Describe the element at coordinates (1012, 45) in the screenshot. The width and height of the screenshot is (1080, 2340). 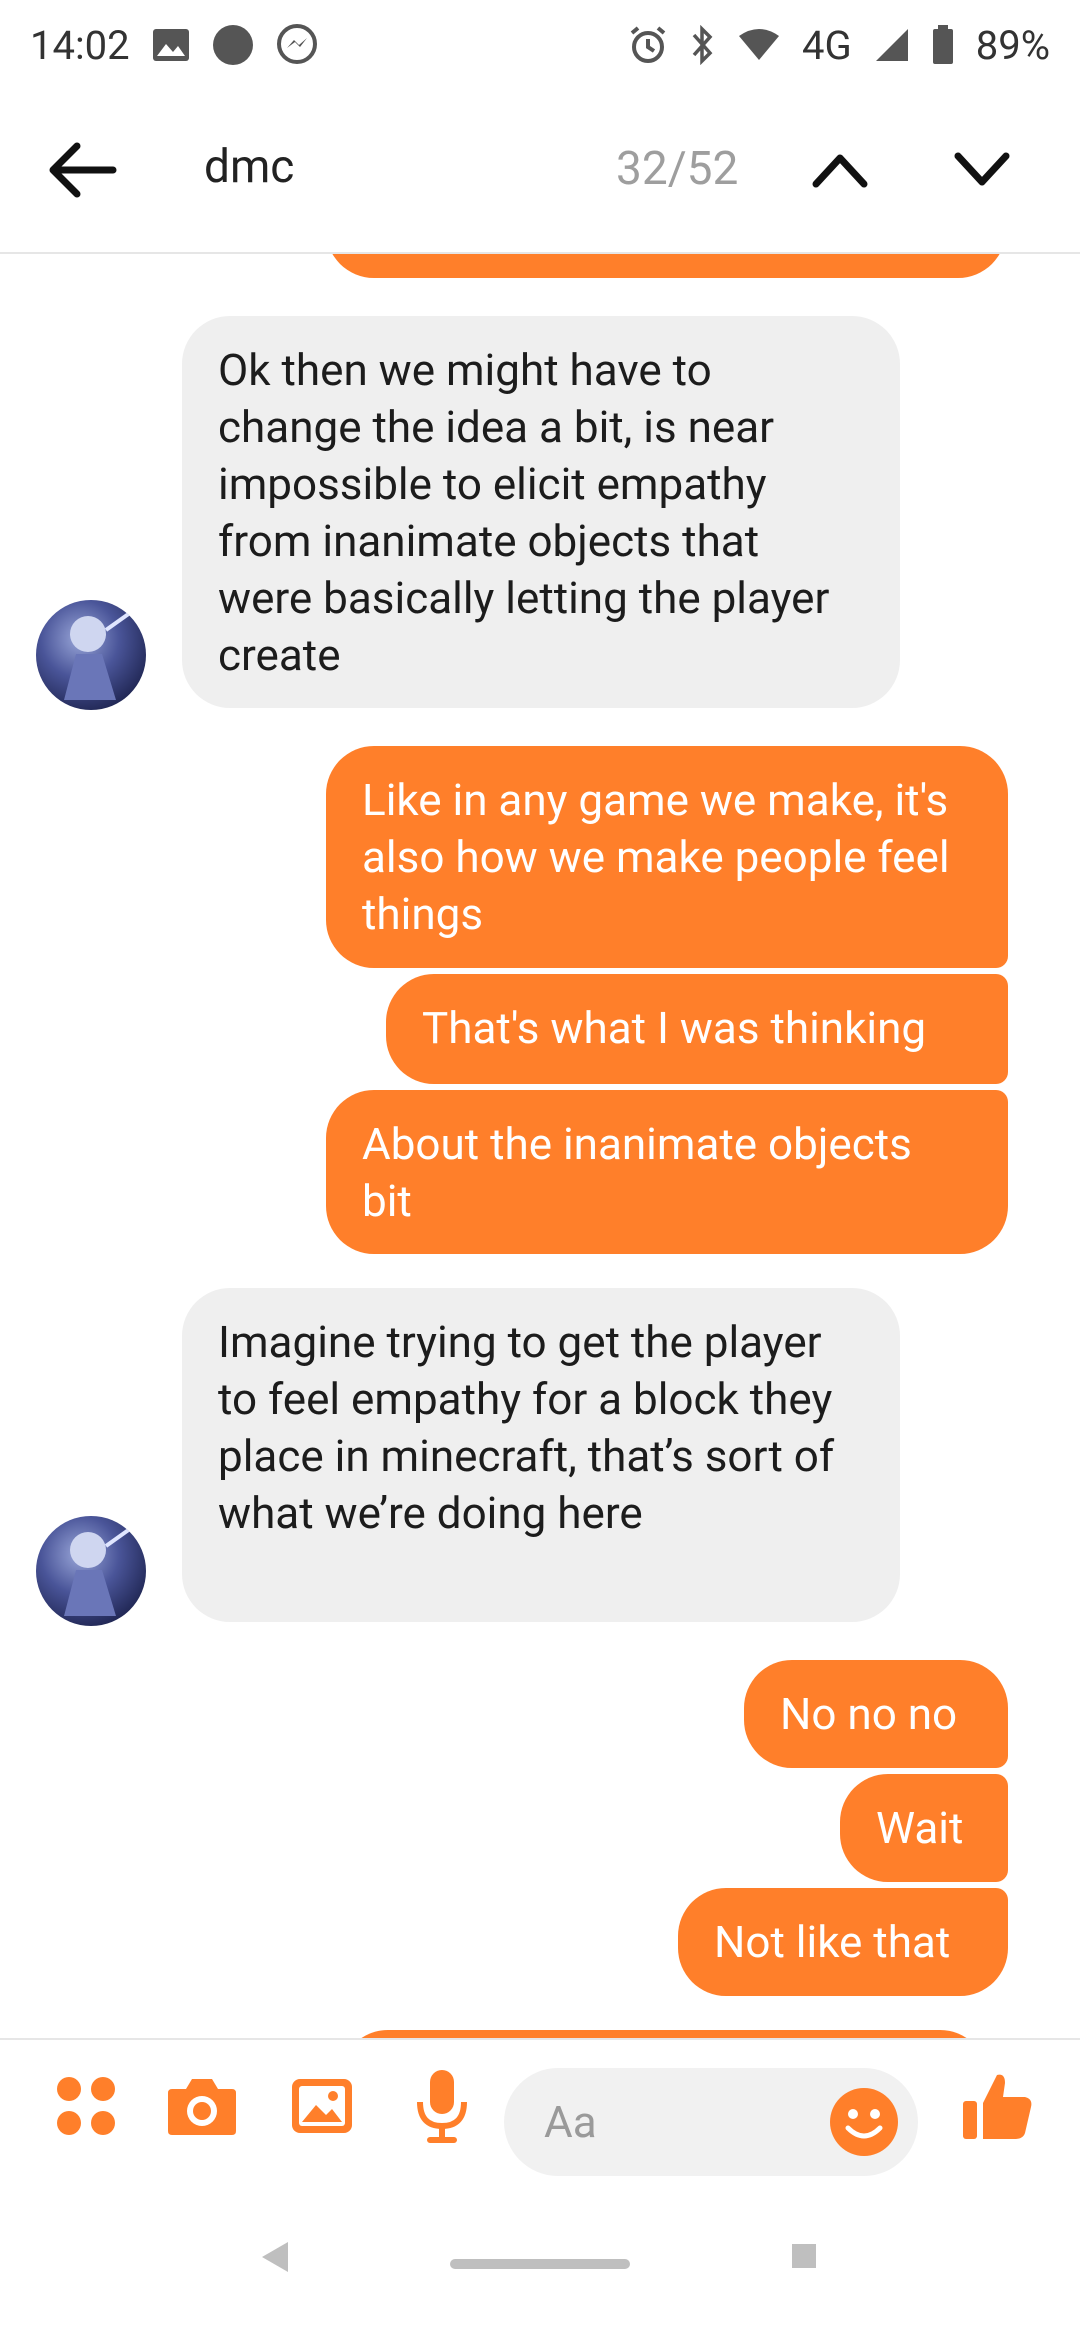
I see `battery-level: 89%` at that location.